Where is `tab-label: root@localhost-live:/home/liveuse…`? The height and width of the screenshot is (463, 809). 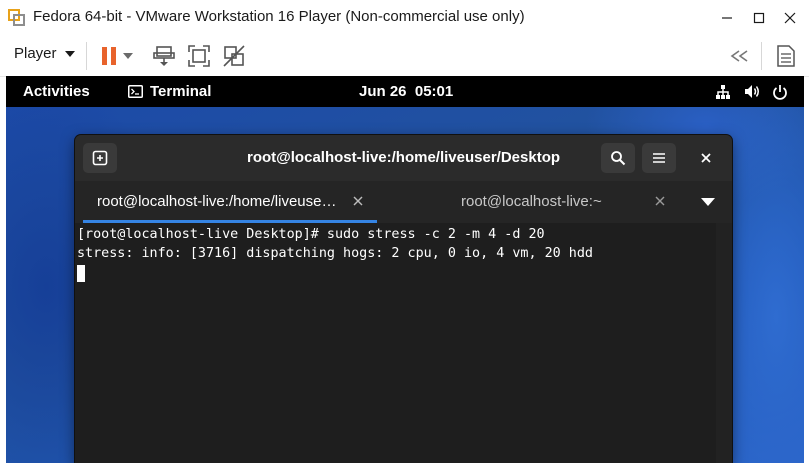
tab-label: root@localhost-live:/home/liveuse… is located at coordinates (217, 201).